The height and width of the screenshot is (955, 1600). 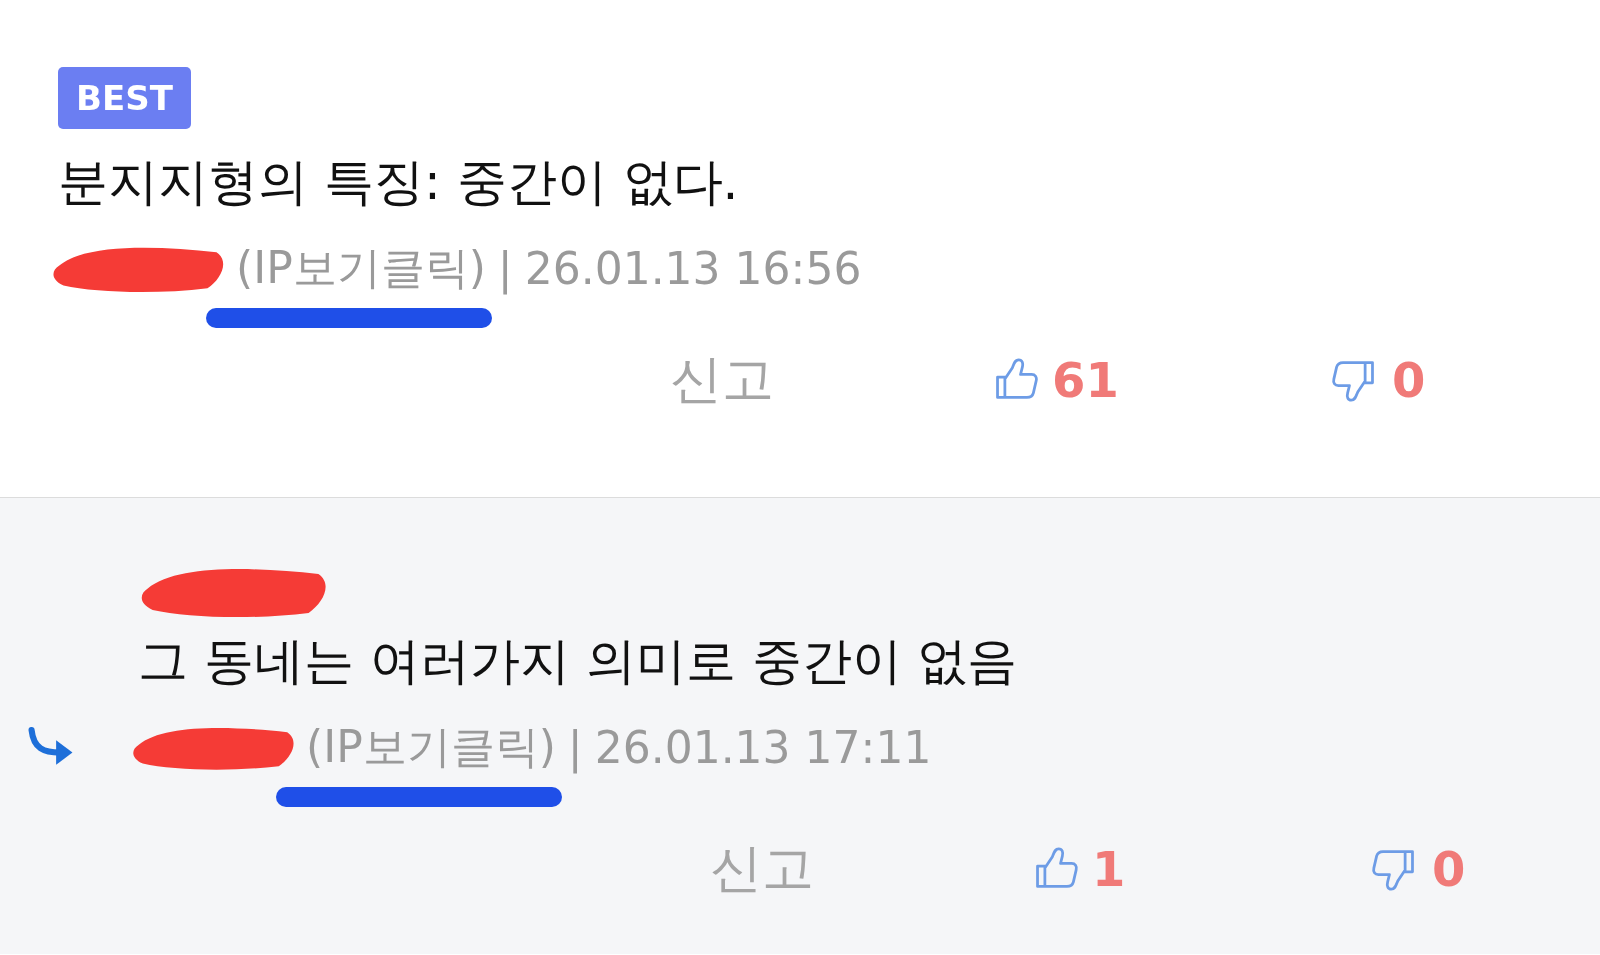 What do you see at coordinates (124, 98) in the screenshot?
I see `best-badge: BEST` at bounding box center [124, 98].